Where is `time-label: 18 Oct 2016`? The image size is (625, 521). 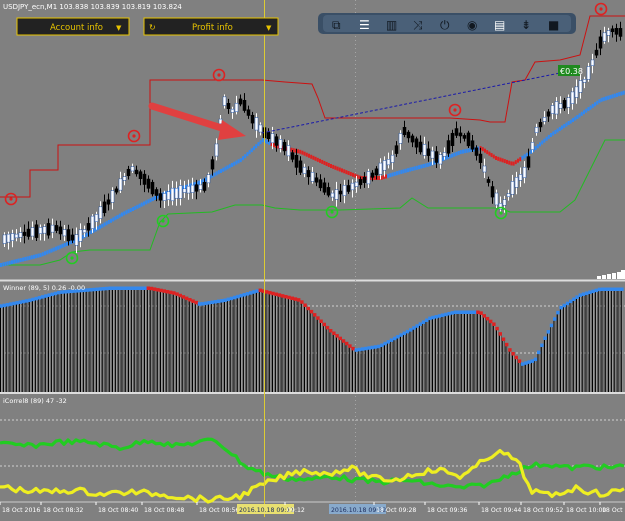 time-label: 18 Oct 2016 is located at coordinates (20, 508).